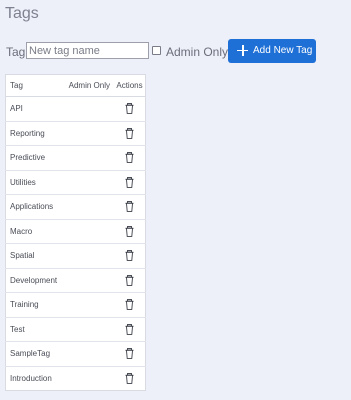 This screenshot has height=400, width=351. Describe the element at coordinates (156, 50) in the screenshot. I see `admin-only-checkbox` at that location.